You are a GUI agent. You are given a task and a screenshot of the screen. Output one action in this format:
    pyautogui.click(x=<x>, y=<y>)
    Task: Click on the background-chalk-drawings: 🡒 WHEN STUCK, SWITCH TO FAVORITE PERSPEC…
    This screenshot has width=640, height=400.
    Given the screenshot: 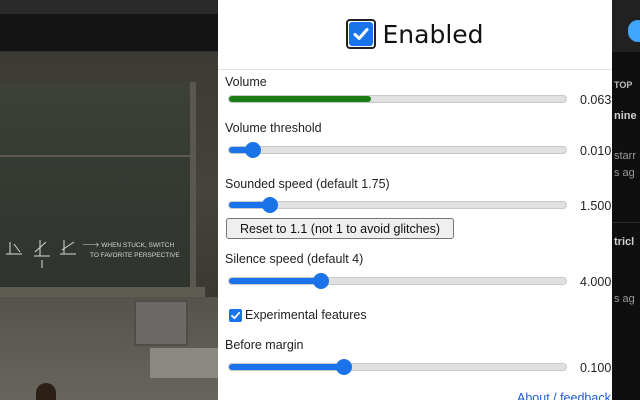 What is the action you would take?
    pyautogui.click(x=93, y=254)
    